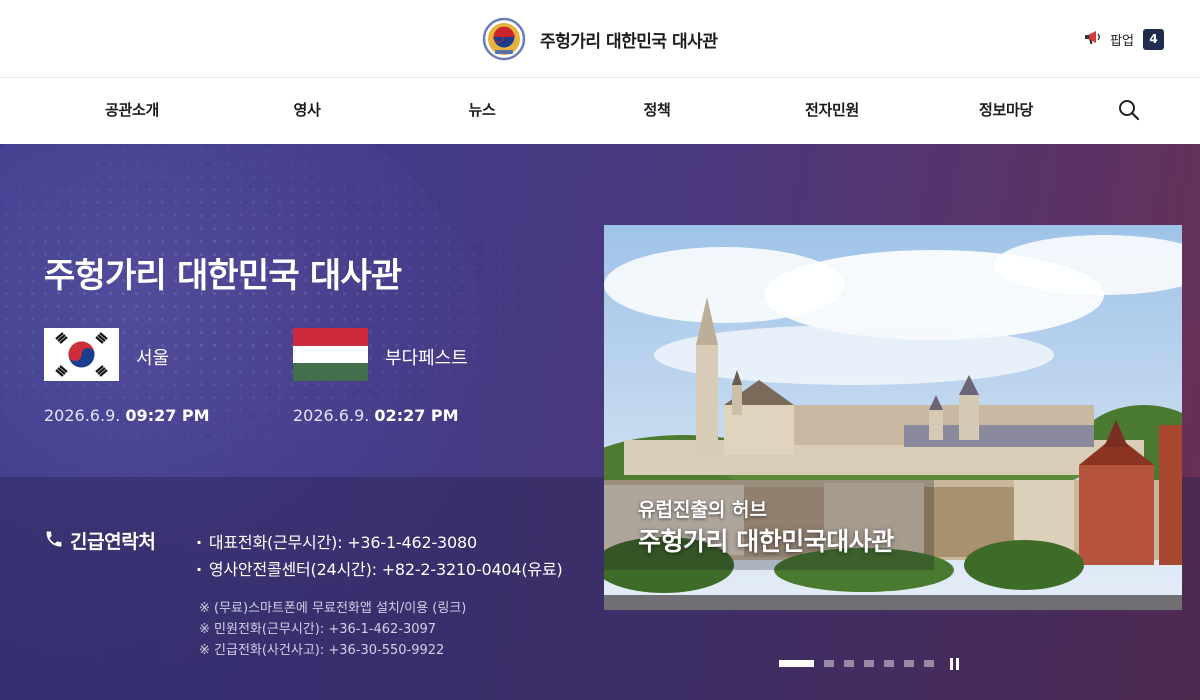 The height and width of the screenshot is (700, 1200). Describe the element at coordinates (167, 415) in the screenshot. I see `clock-hour: 09:27 PM` at that location.